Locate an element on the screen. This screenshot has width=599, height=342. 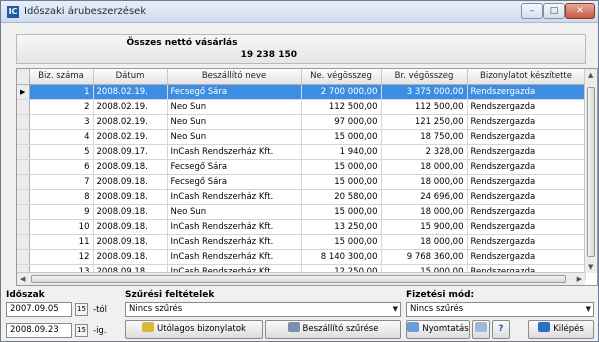
supplier-filter-button: Beszállító szűrése is located at coordinates (333, 329).